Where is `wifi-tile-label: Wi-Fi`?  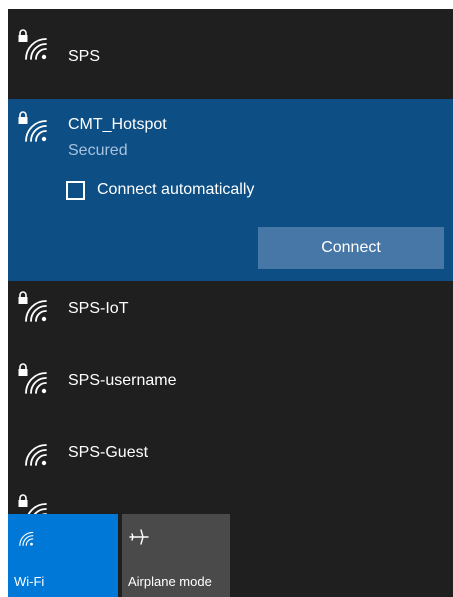
wifi-tile-label: Wi-Fi is located at coordinates (29, 581).